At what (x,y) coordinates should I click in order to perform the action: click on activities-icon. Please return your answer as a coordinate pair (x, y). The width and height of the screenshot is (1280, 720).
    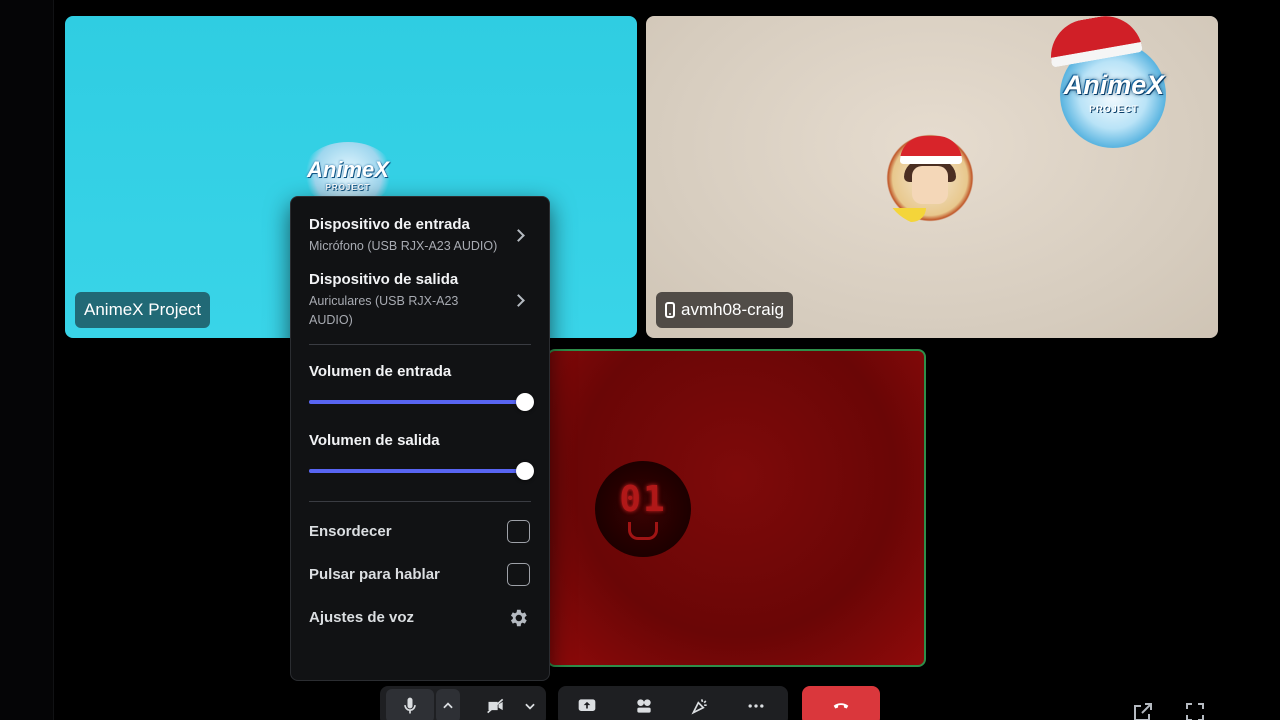
    Looking at the image, I should click on (644, 706).